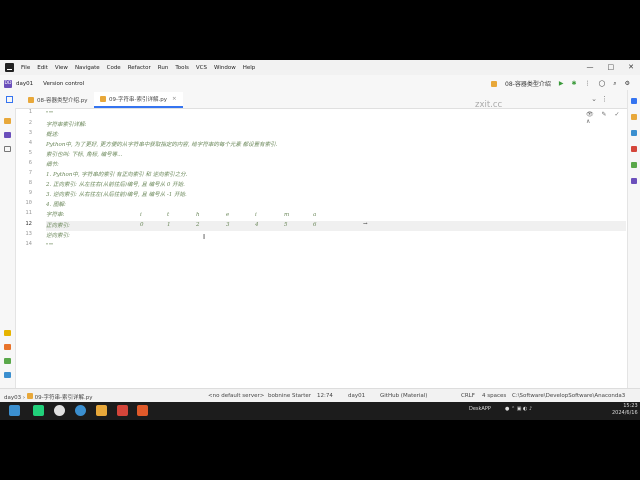 The image size is (640, 480). What do you see at coordinates (174, 99) in the screenshot?
I see `close-tab-icon: ×` at bounding box center [174, 99].